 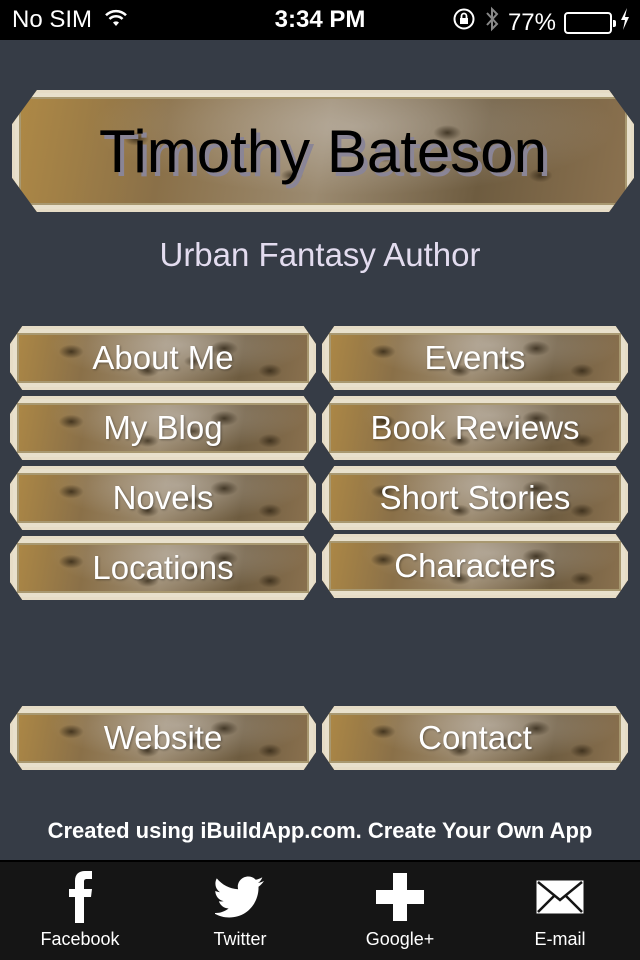 I want to click on share-tab-bar: Facebook Twitter Google+ E-mail, so click(x=320, y=910).